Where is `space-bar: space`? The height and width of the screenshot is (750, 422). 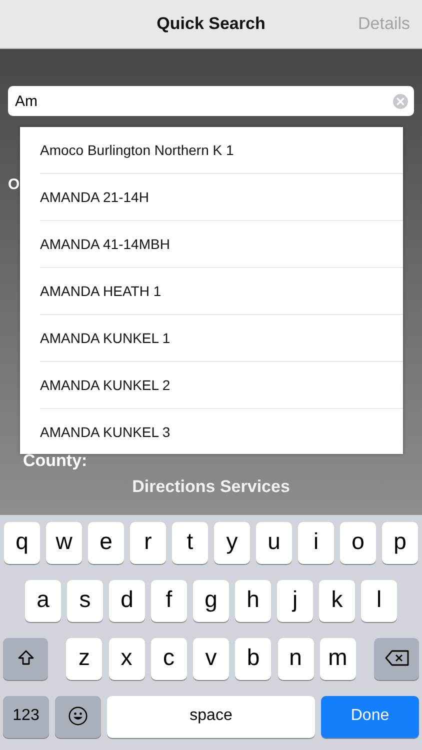
space-bar: space is located at coordinates (211, 717).